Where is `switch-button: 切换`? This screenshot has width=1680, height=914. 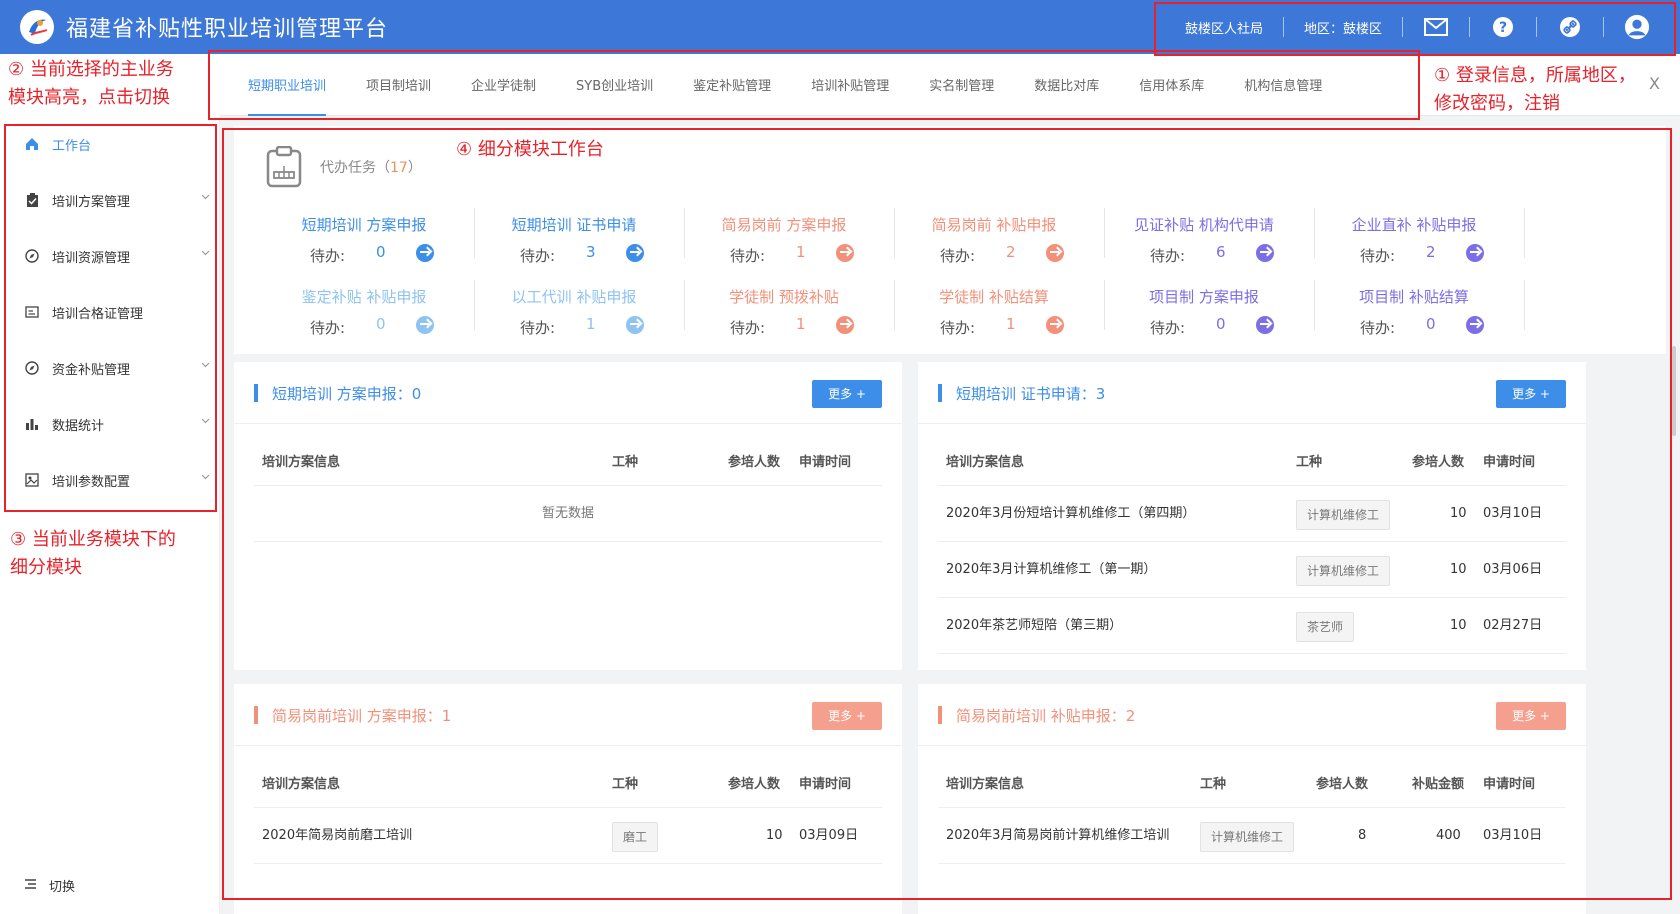
switch-button: 切换 is located at coordinates (49, 885).